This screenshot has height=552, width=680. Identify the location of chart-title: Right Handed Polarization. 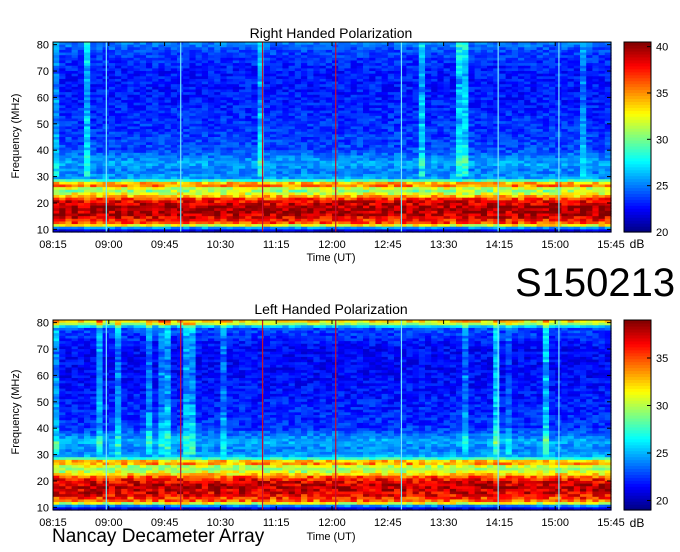
(331, 33).